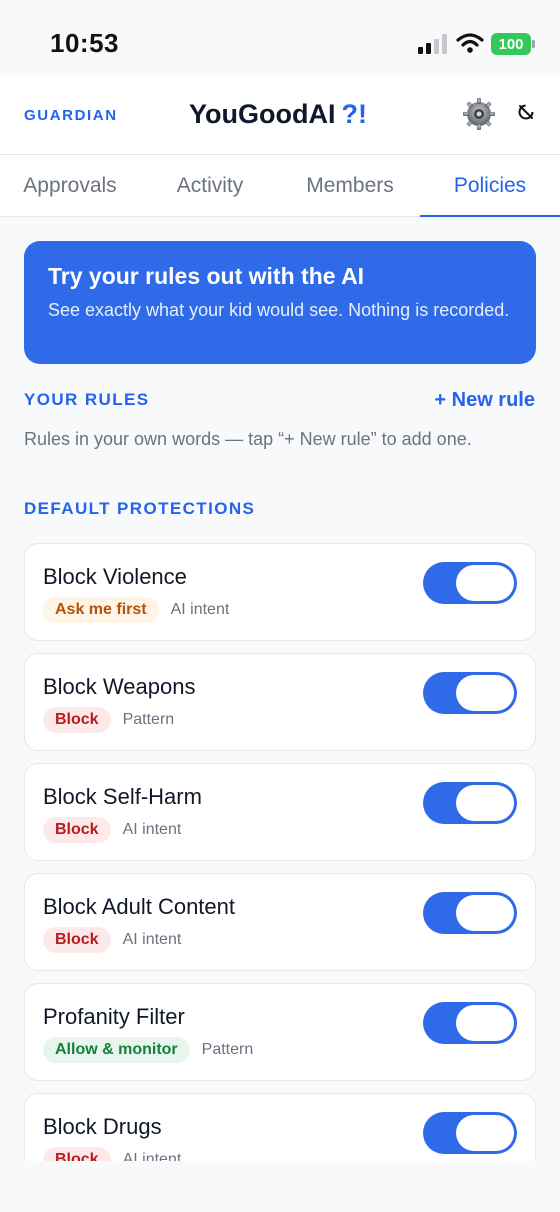 The image size is (560, 1212). What do you see at coordinates (206, 276) in the screenshot?
I see `banner-title: Try your rules out with the AI` at bounding box center [206, 276].